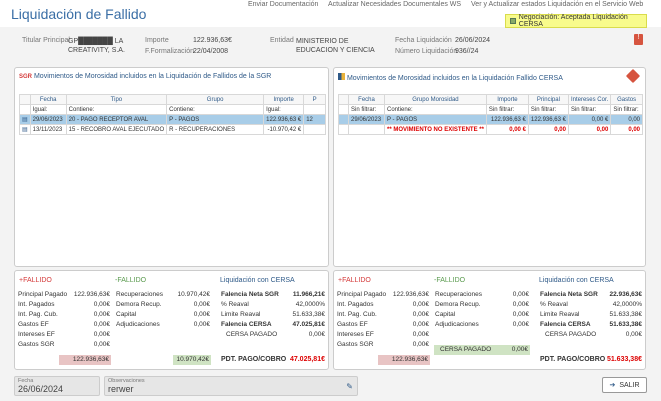 The width and height of the screenshot is (661, 401). I want to click on cell-grupo: P - PAGOS, so click(435, 119).